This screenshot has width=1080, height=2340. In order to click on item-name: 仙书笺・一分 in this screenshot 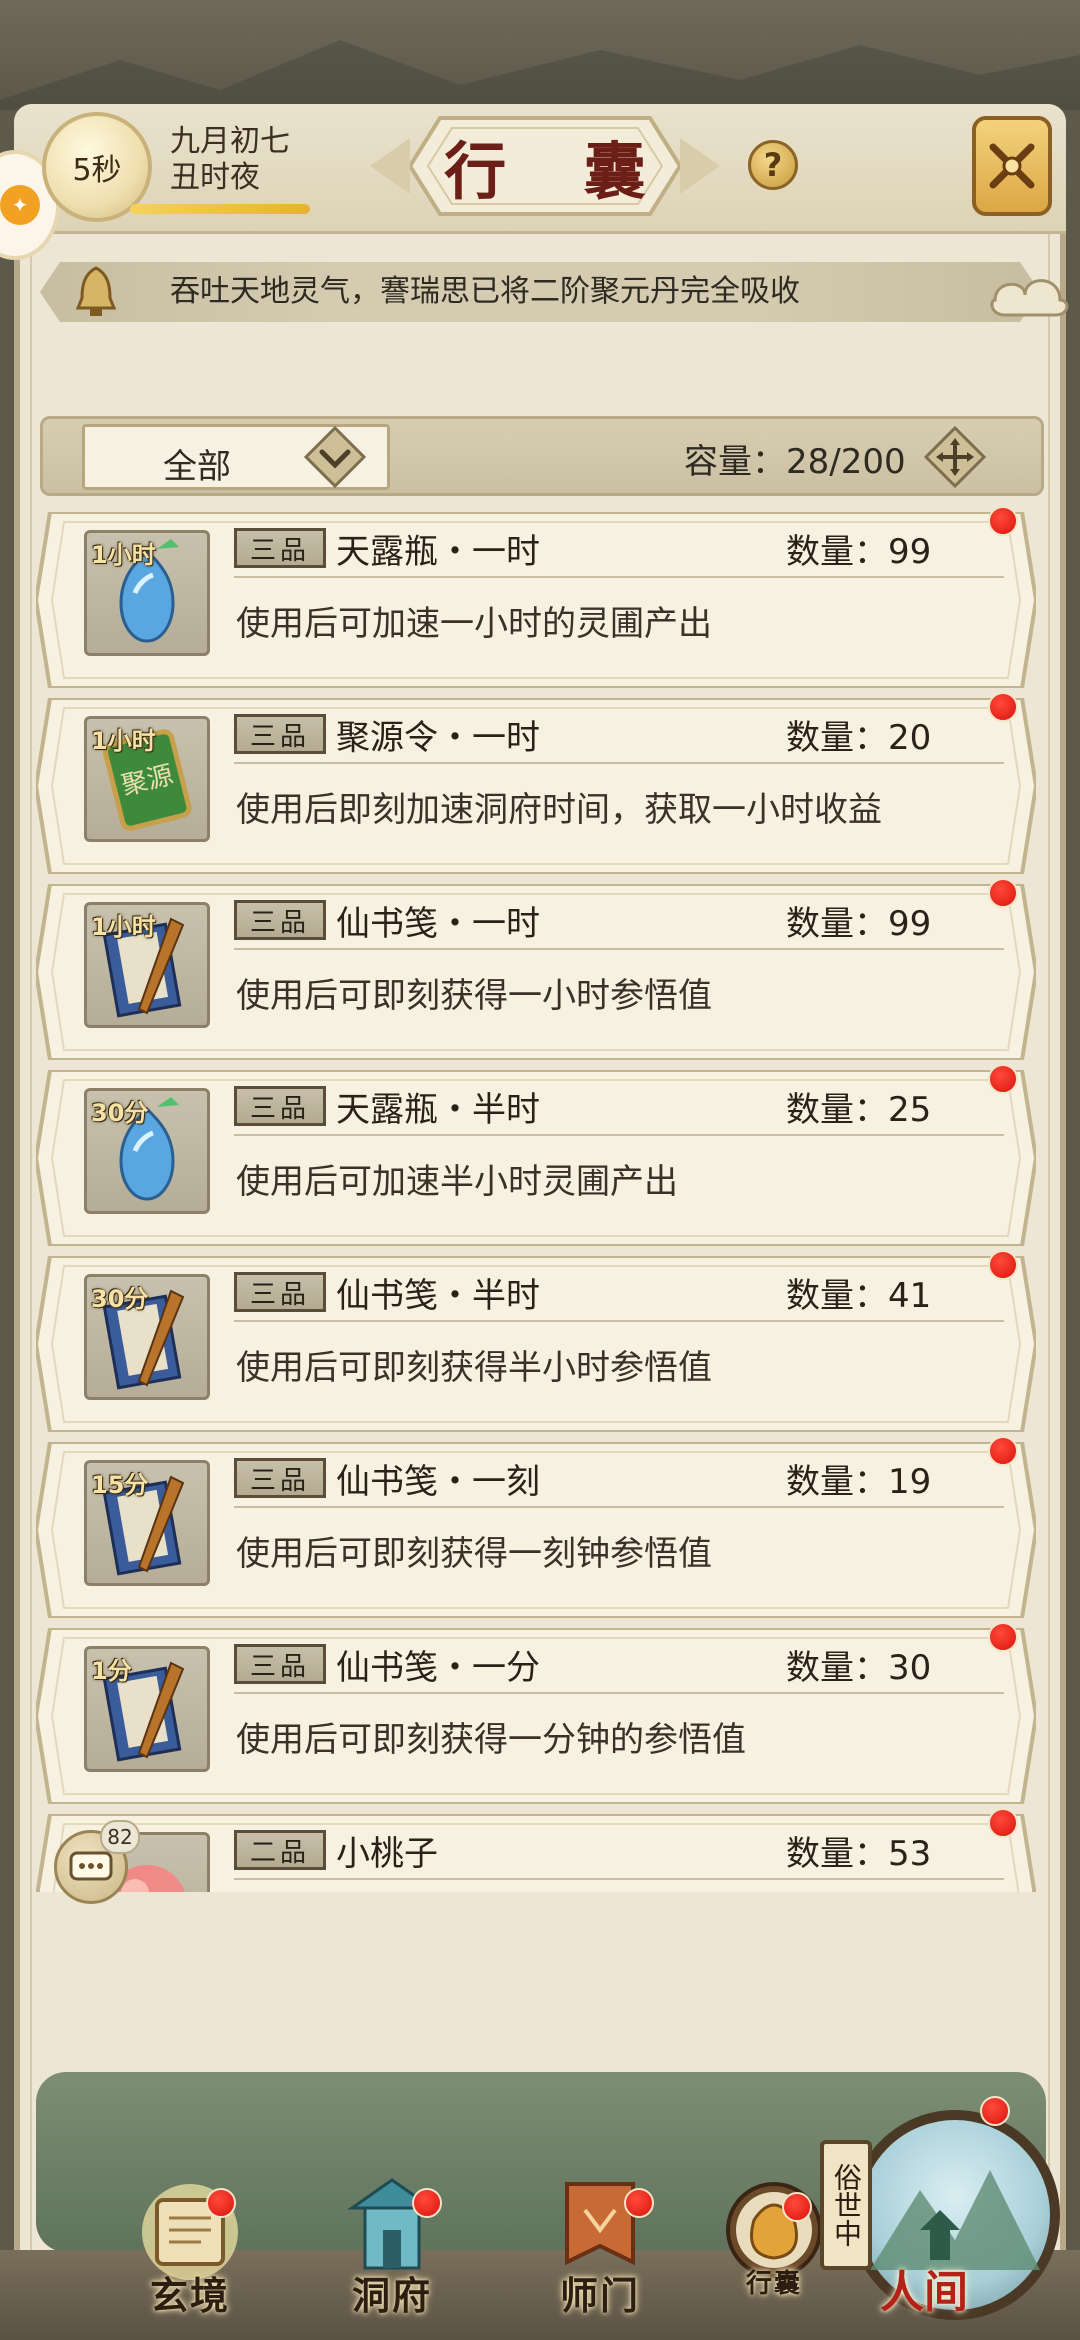, I will do `click(438, 1668)`.